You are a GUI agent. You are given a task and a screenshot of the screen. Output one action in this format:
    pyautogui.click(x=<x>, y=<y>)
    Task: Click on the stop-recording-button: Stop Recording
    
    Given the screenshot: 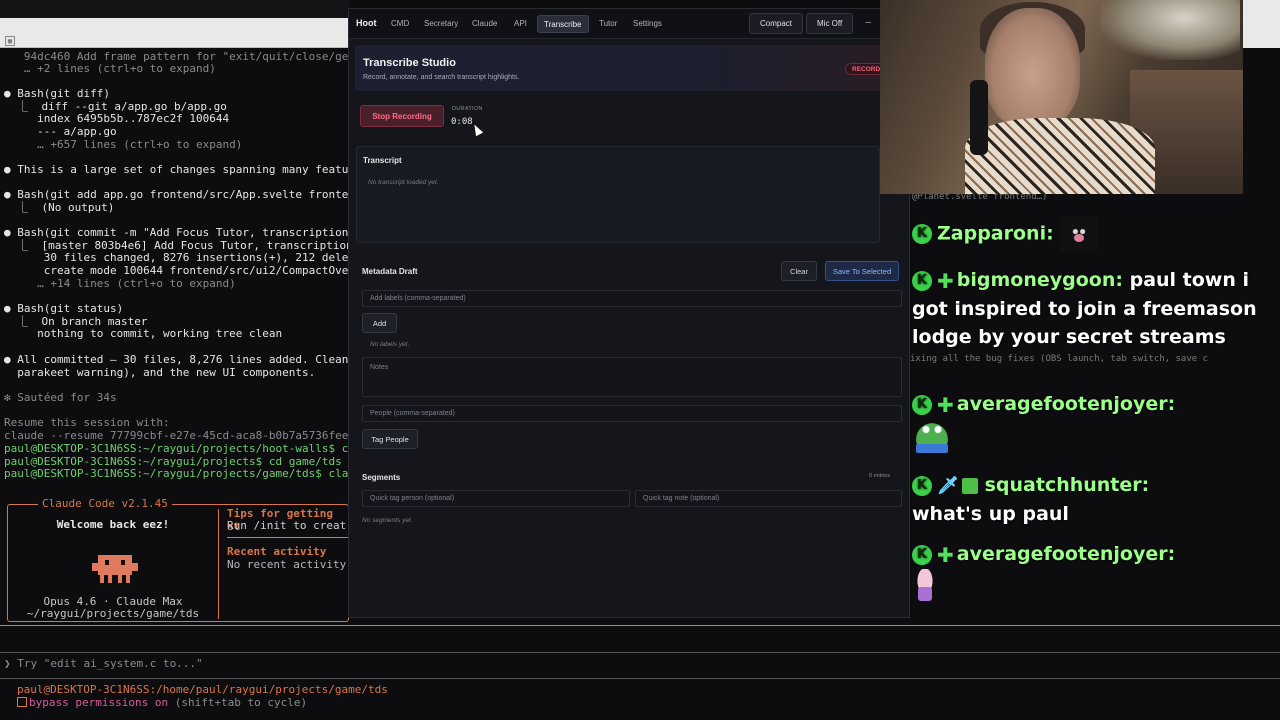 What is the action you would take?
    pyautogui.click(x=402, y=116)
    